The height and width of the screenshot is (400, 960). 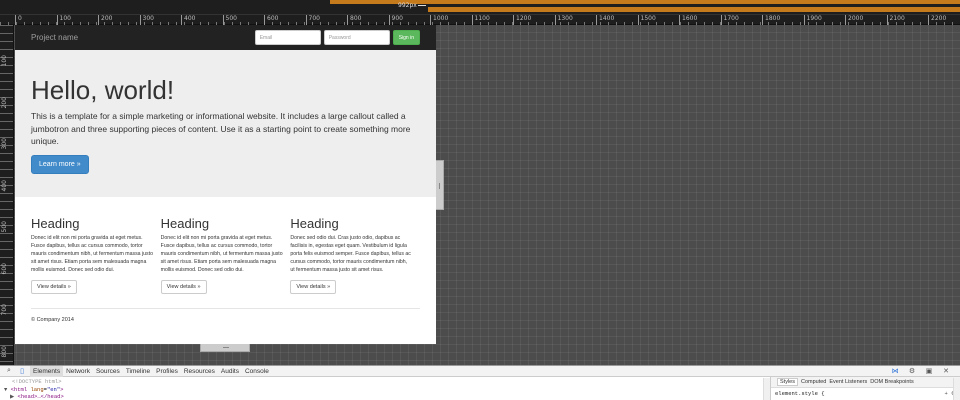 I want to click on vertical-ruler-tick-label: 600, so click(x=4, y=268).